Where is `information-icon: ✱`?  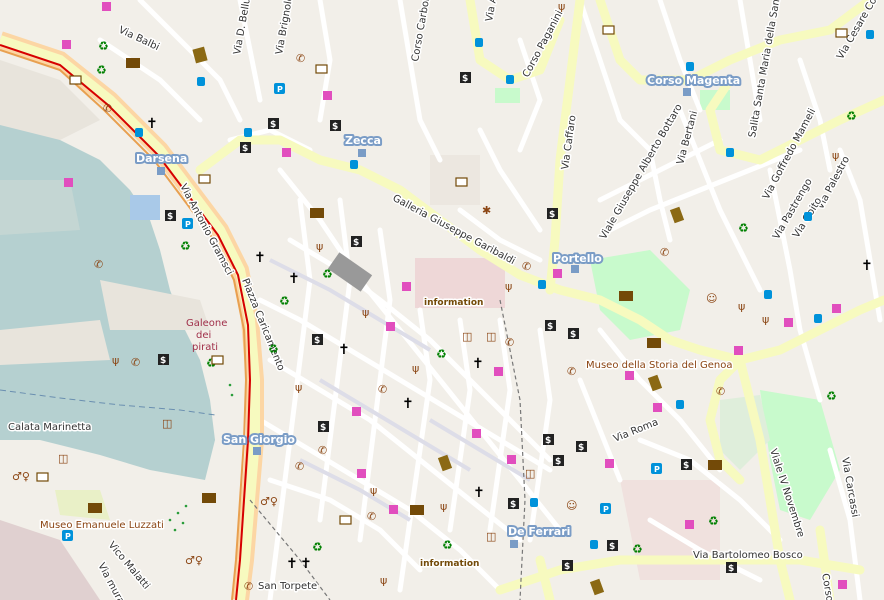
information-icon: ✱ is located at coordinates (486, 210).